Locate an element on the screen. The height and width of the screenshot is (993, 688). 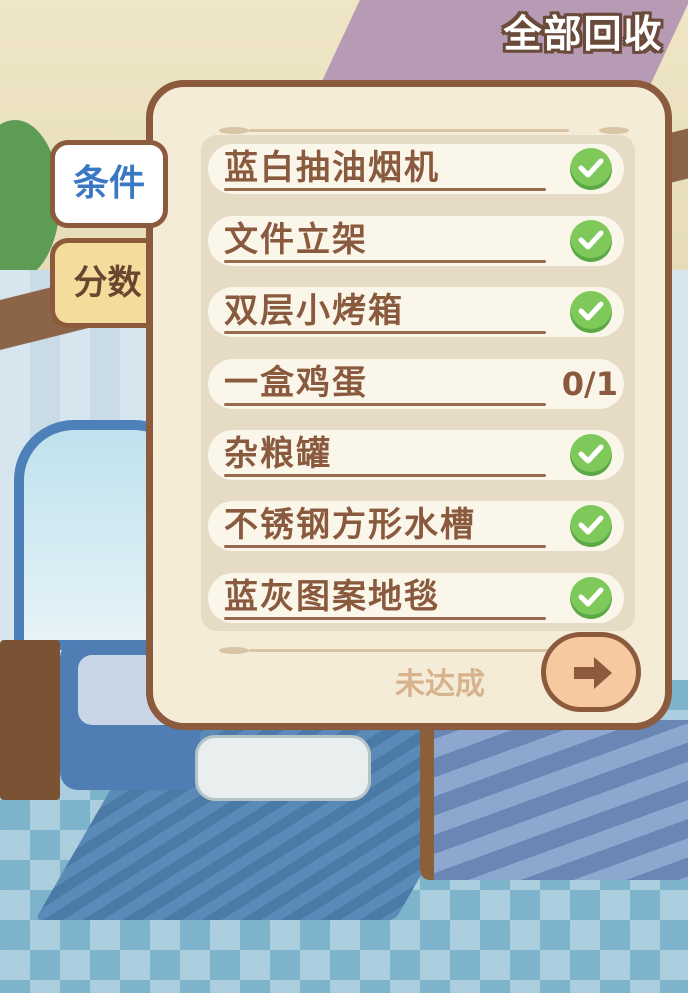
status-label: 未达成 is located at coordinates (440, 684).